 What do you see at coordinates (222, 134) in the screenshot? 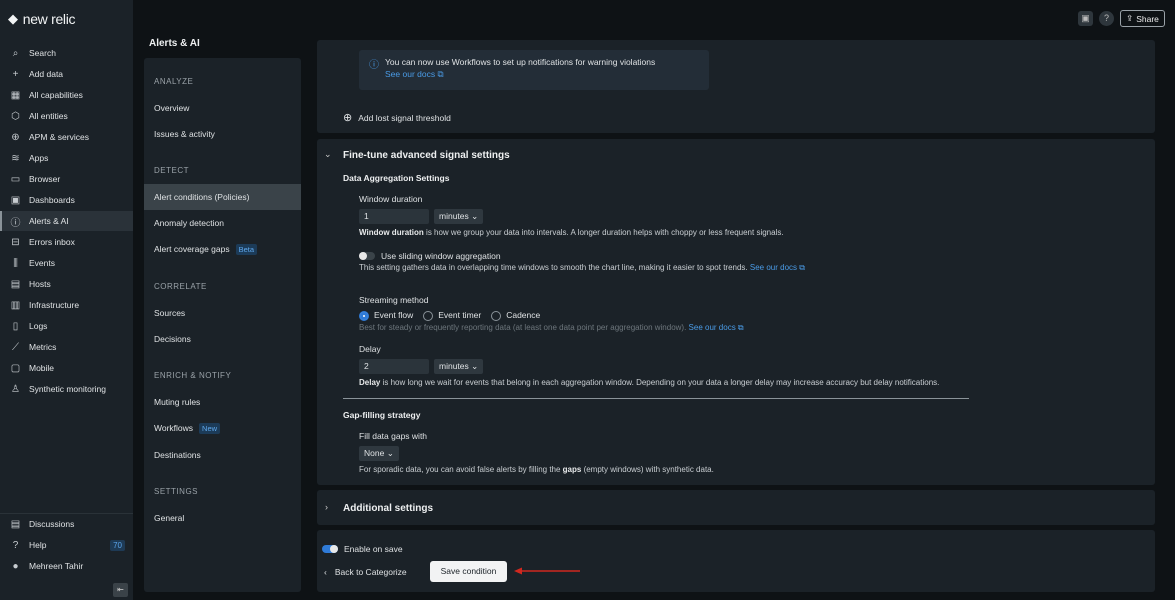
I see `subnav-item-issues-activity: Issues & activity` at bounding box center [222, 134].